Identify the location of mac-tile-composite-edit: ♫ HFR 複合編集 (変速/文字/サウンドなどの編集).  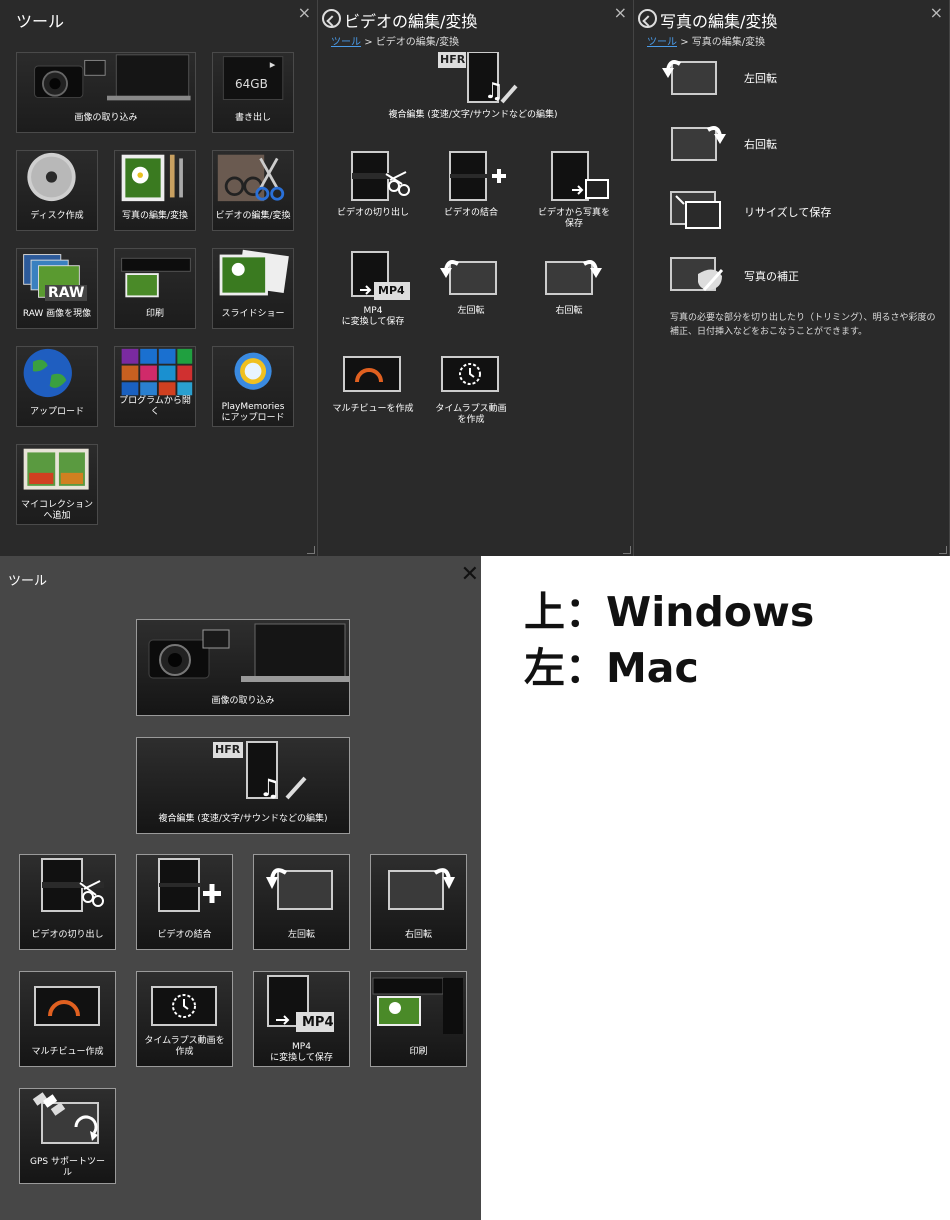
(243, 785).